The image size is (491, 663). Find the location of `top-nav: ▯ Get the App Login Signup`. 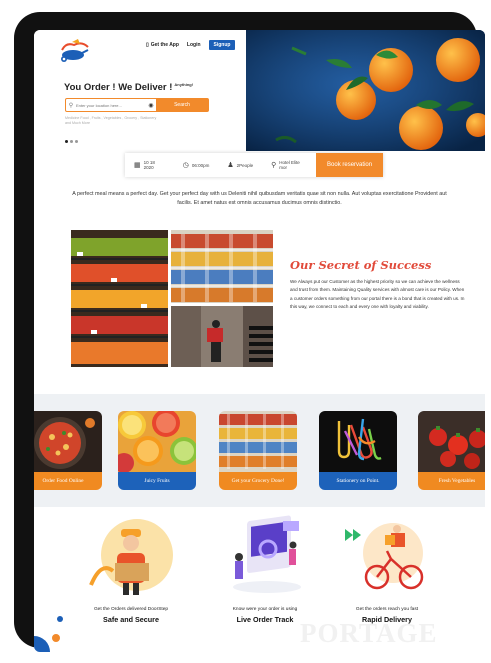

top-nav: ▯ Get the App Login Signup is located at coordinates (191, 45).